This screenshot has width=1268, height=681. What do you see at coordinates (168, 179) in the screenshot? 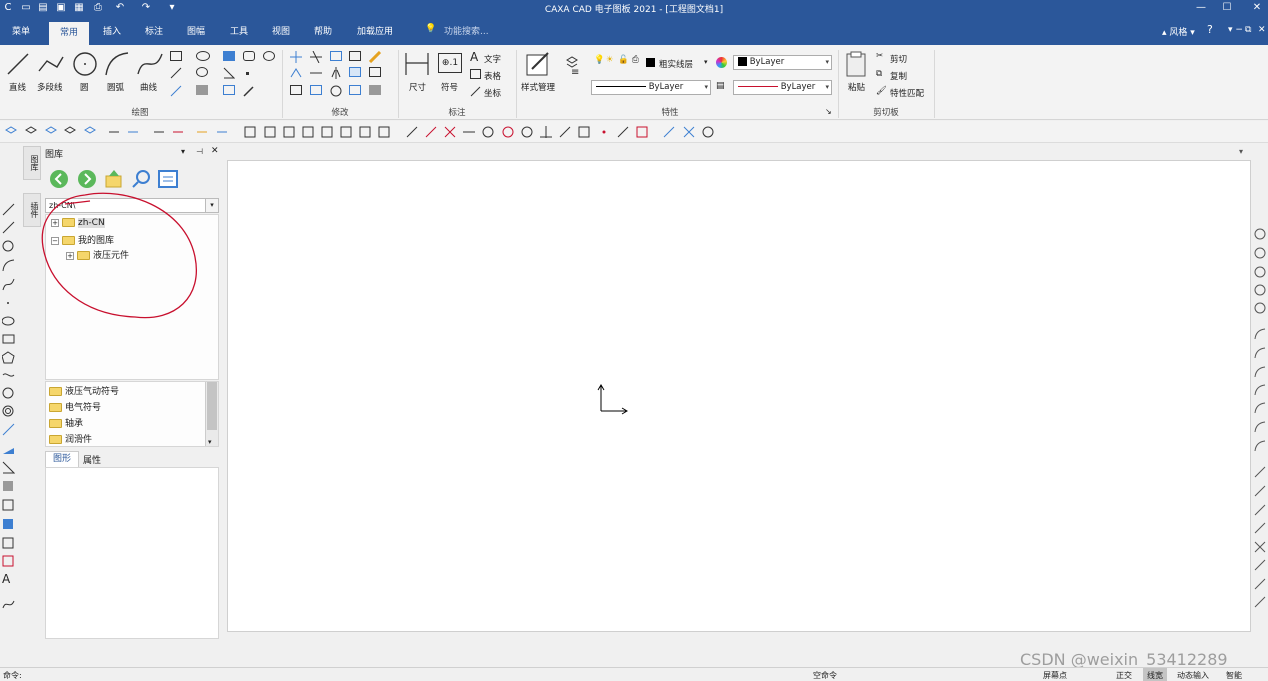
I see `view-mode-icon` at bounding box center [168, 179].